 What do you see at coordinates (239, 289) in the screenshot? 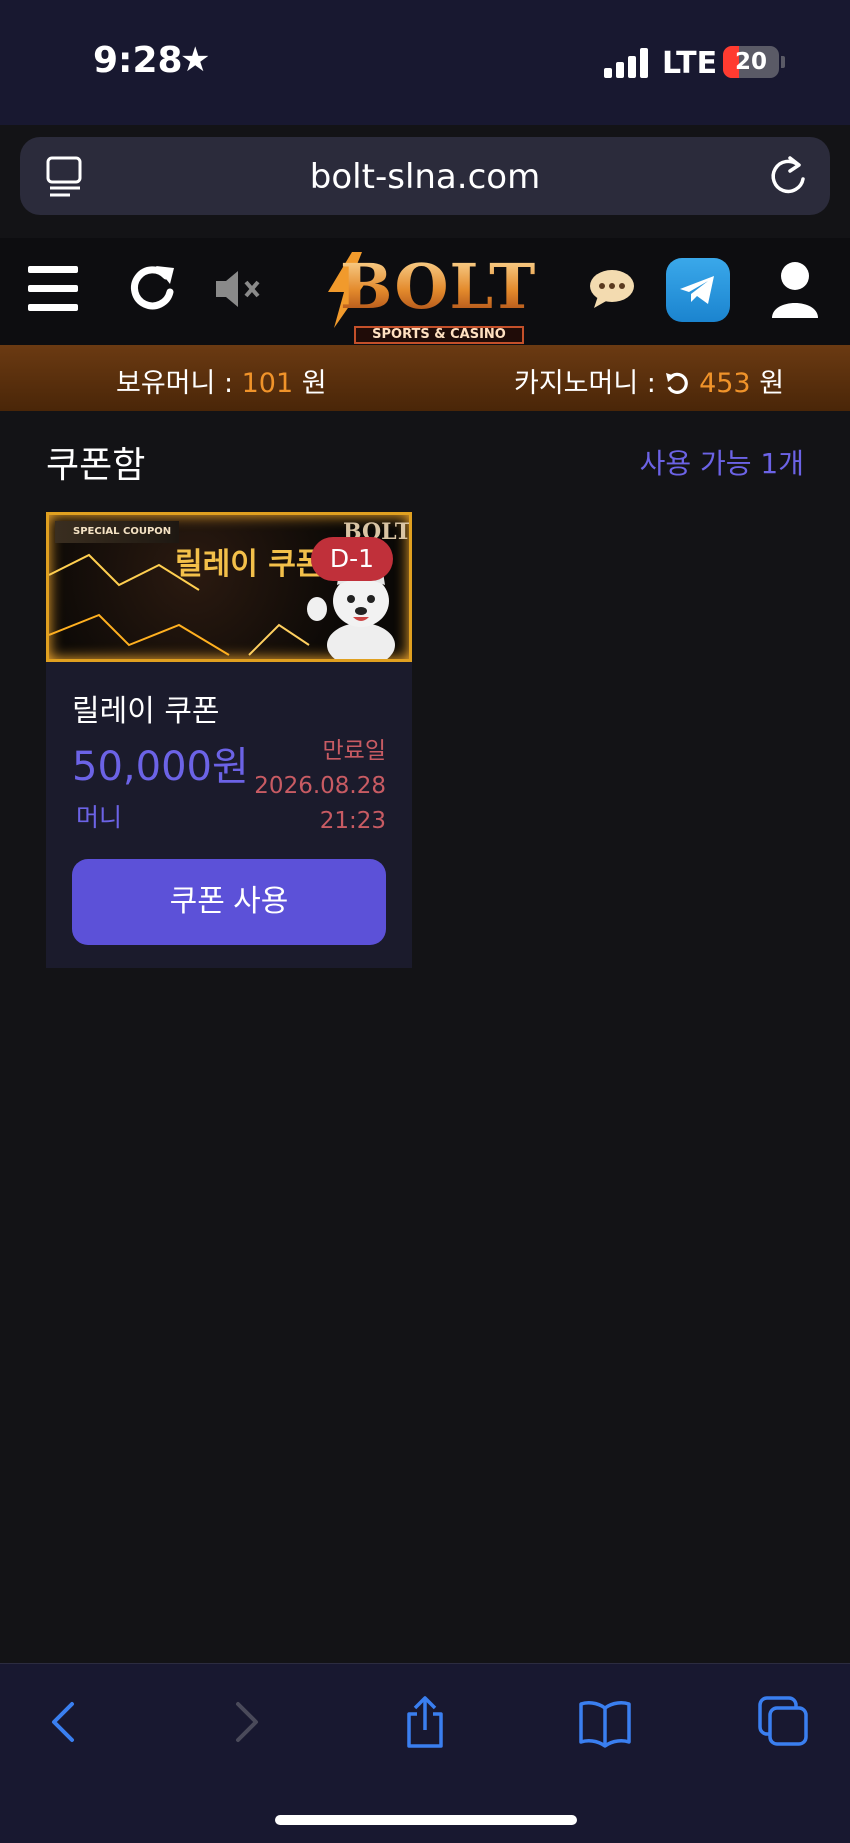
I see `mute-icon` at bounding box center [239, 289].